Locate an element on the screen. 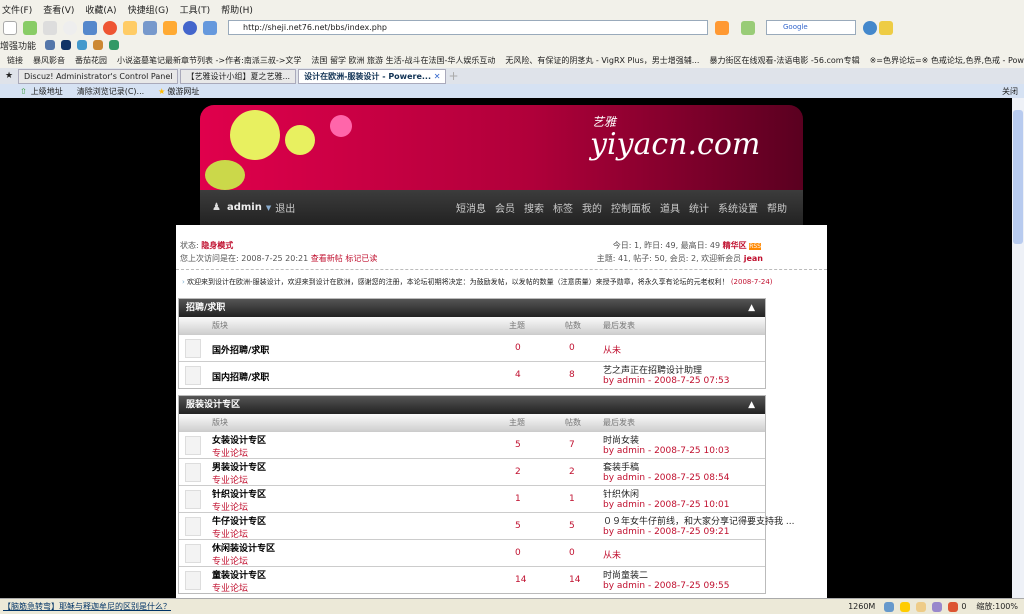 This screenshot has height=614, width=1024. nav-settings: 系统设置 is located at coordinates (738, 207).